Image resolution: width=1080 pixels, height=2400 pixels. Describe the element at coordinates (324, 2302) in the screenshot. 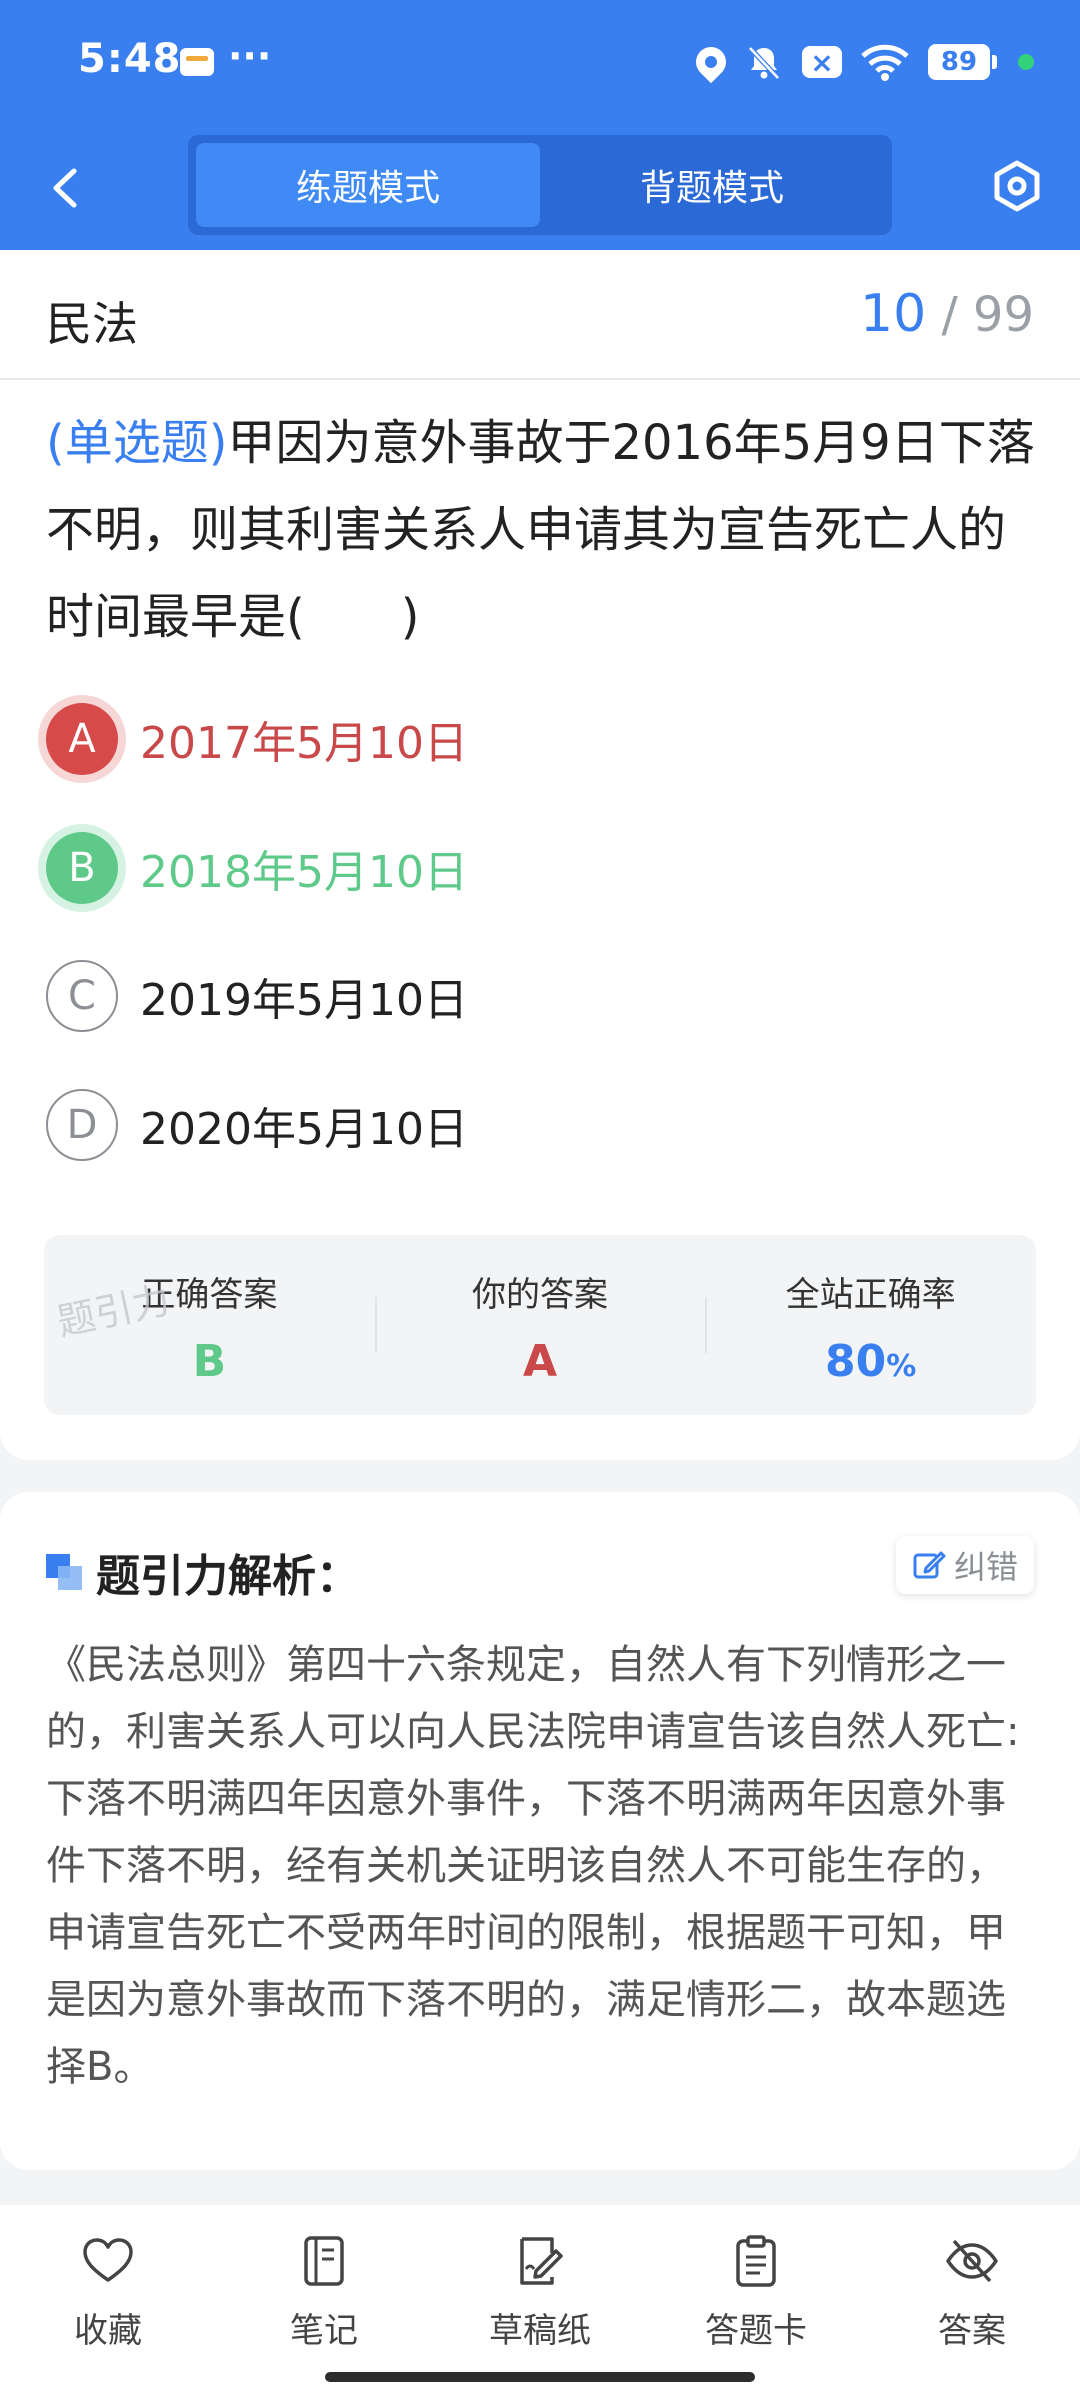

I see `notes-button: 笔记` at that location.